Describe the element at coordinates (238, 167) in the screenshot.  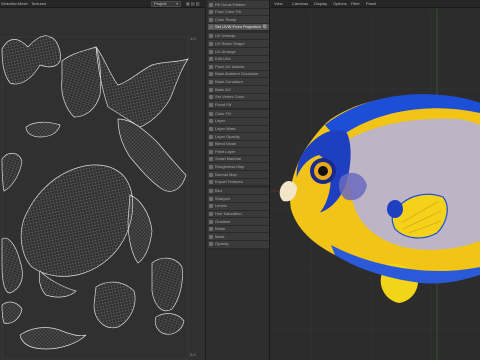
I see `node-item: Roughness Map` at that location.